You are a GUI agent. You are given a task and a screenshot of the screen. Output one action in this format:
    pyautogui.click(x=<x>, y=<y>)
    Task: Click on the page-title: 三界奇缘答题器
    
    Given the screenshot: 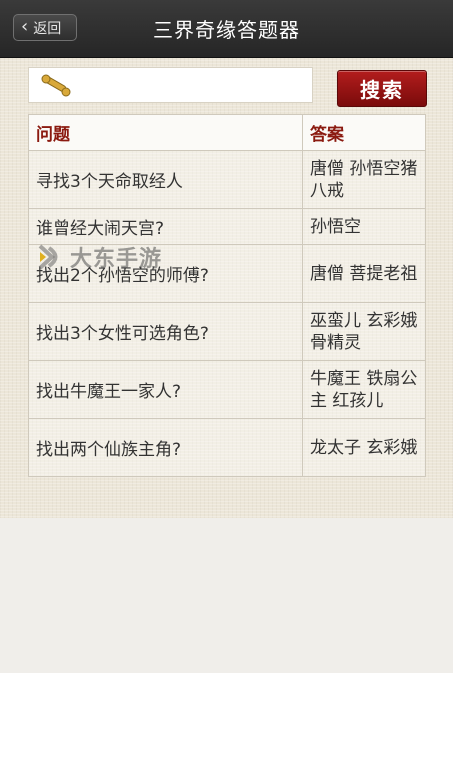 What is the action you would take?
    pyautogui.click(x=226, y=30)
    